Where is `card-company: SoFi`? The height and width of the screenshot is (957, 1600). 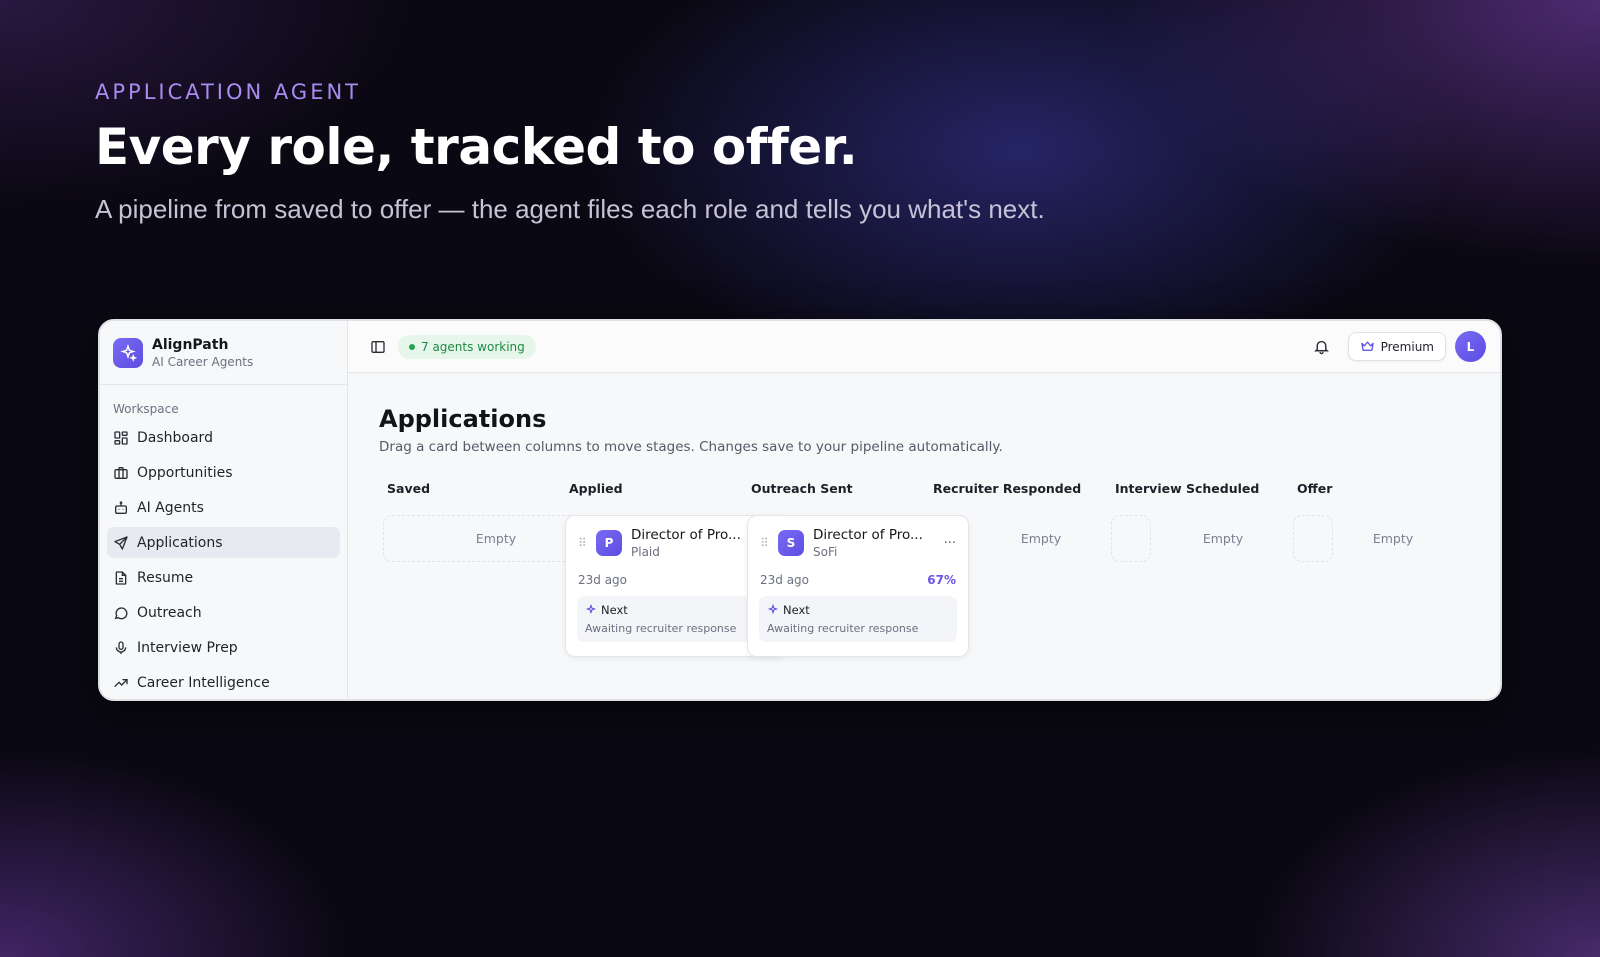 card-company: SoFi is located at coordinates (825, 552).